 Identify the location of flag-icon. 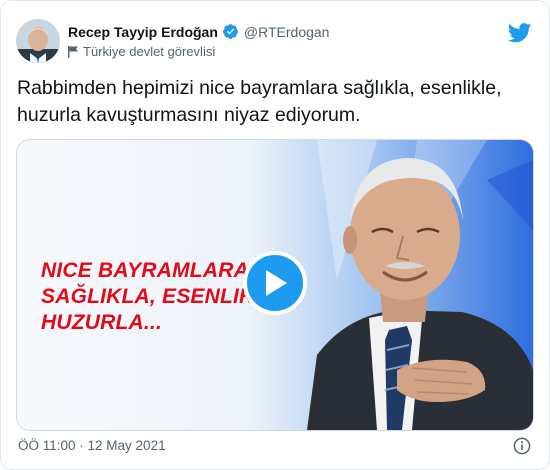
(73, 51).